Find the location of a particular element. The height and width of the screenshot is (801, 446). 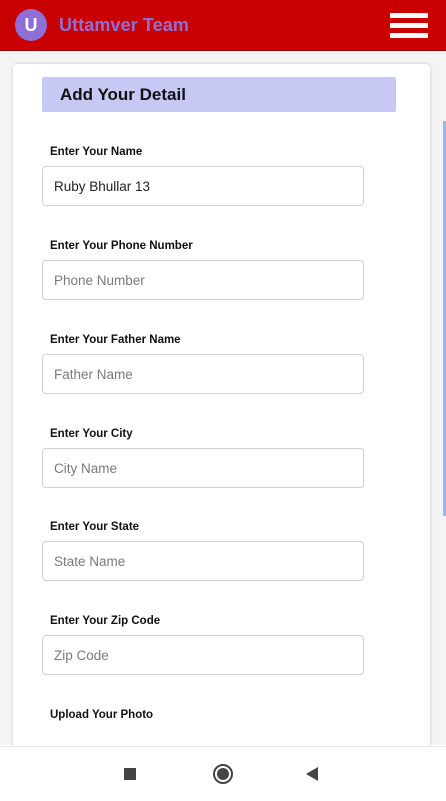

app-bar: U Uttamver Team is located at coordinates (223, 25).